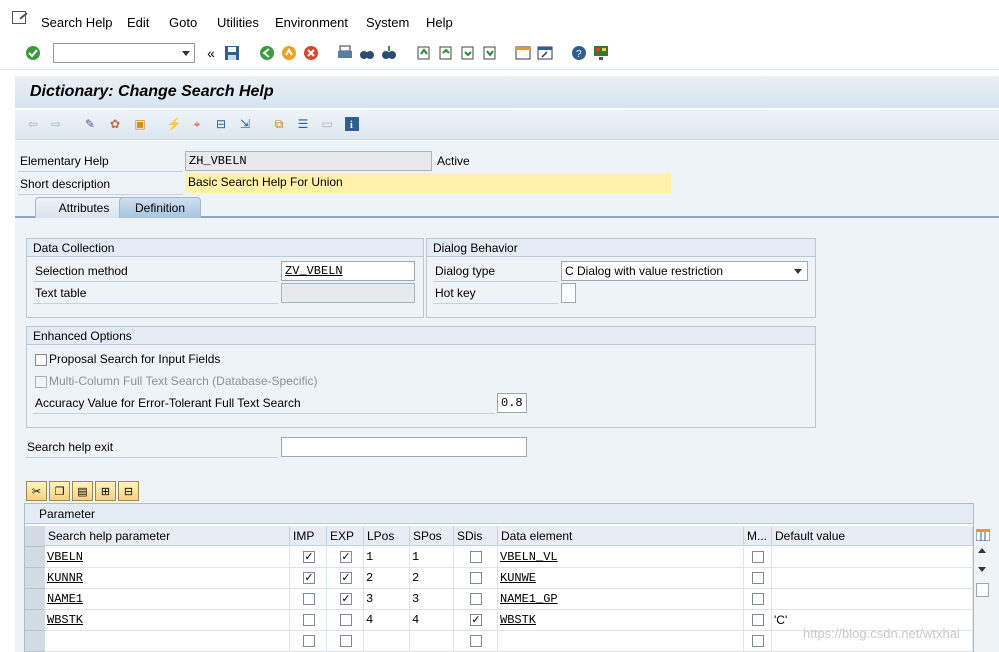  Describe the element at coordinates (41, 360) in the screenshot. I see `proposal-search-checkbox` at that location.